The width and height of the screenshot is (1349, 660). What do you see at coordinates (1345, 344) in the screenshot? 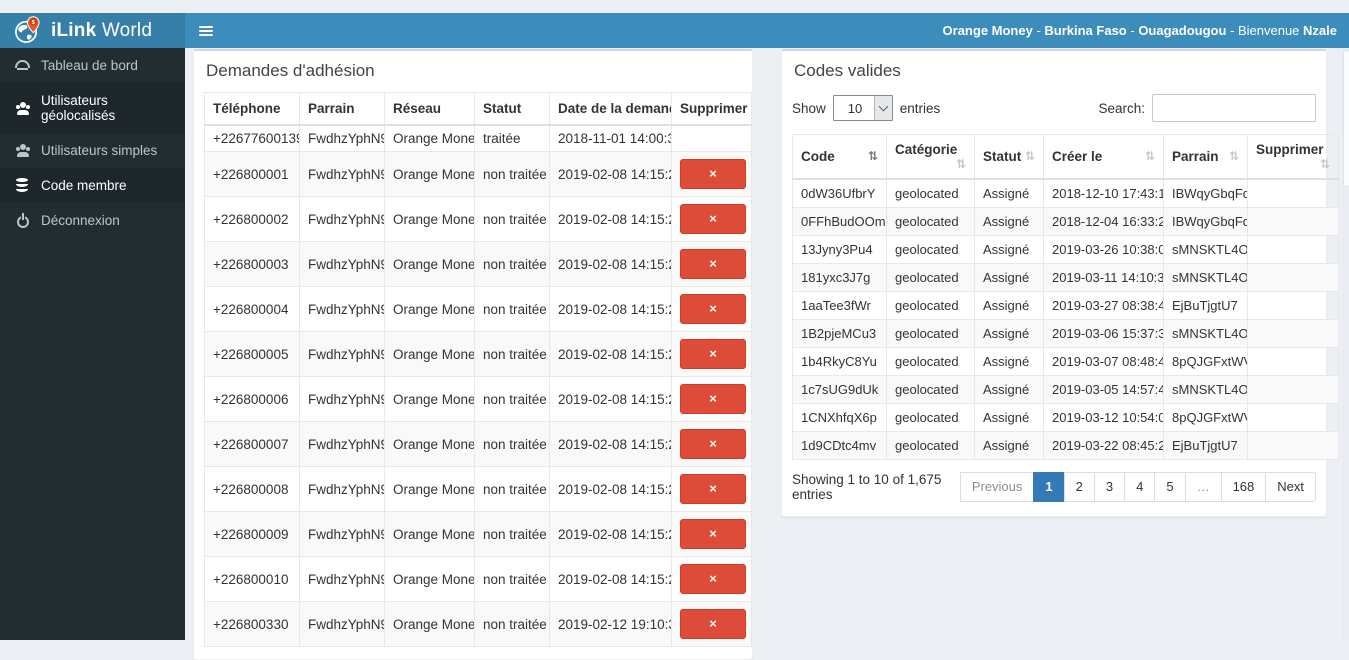
I see `scrollbar` at bounding box center [1345, 344].